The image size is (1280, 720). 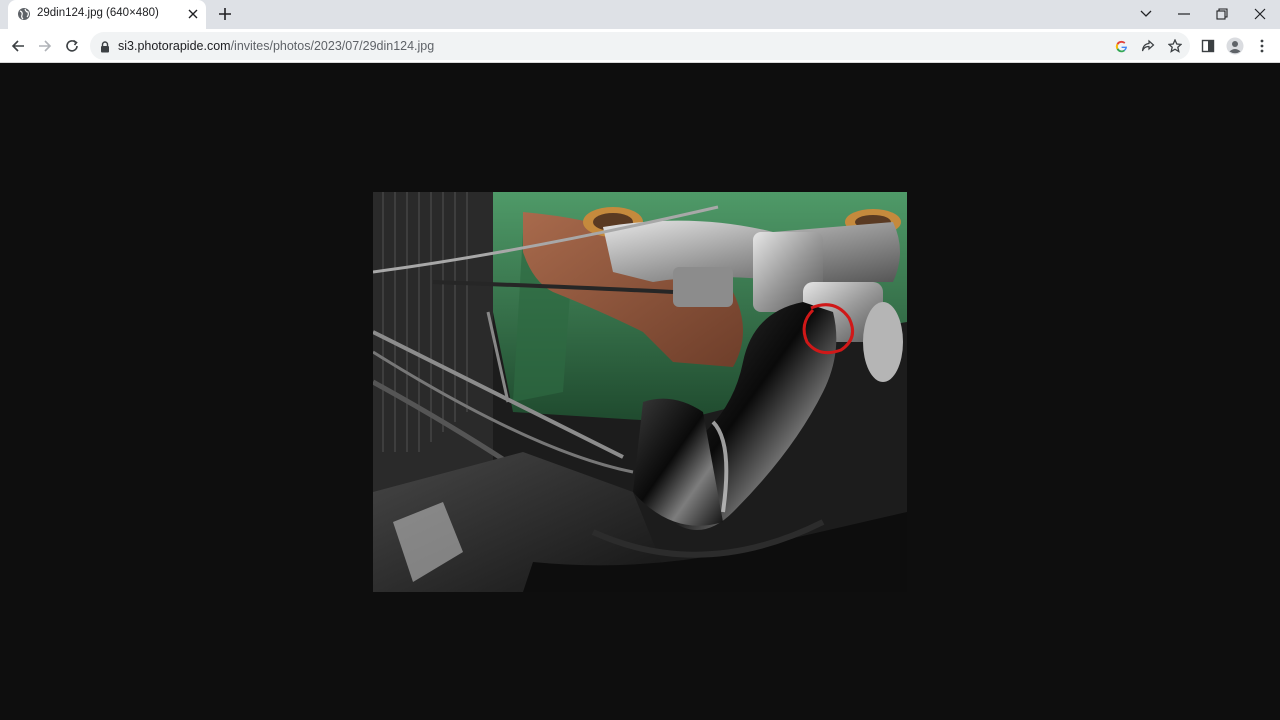 What do you see at coordinates (193, 14) in the screenshot?
I see `close-icon` at bounding box center [193, 14].